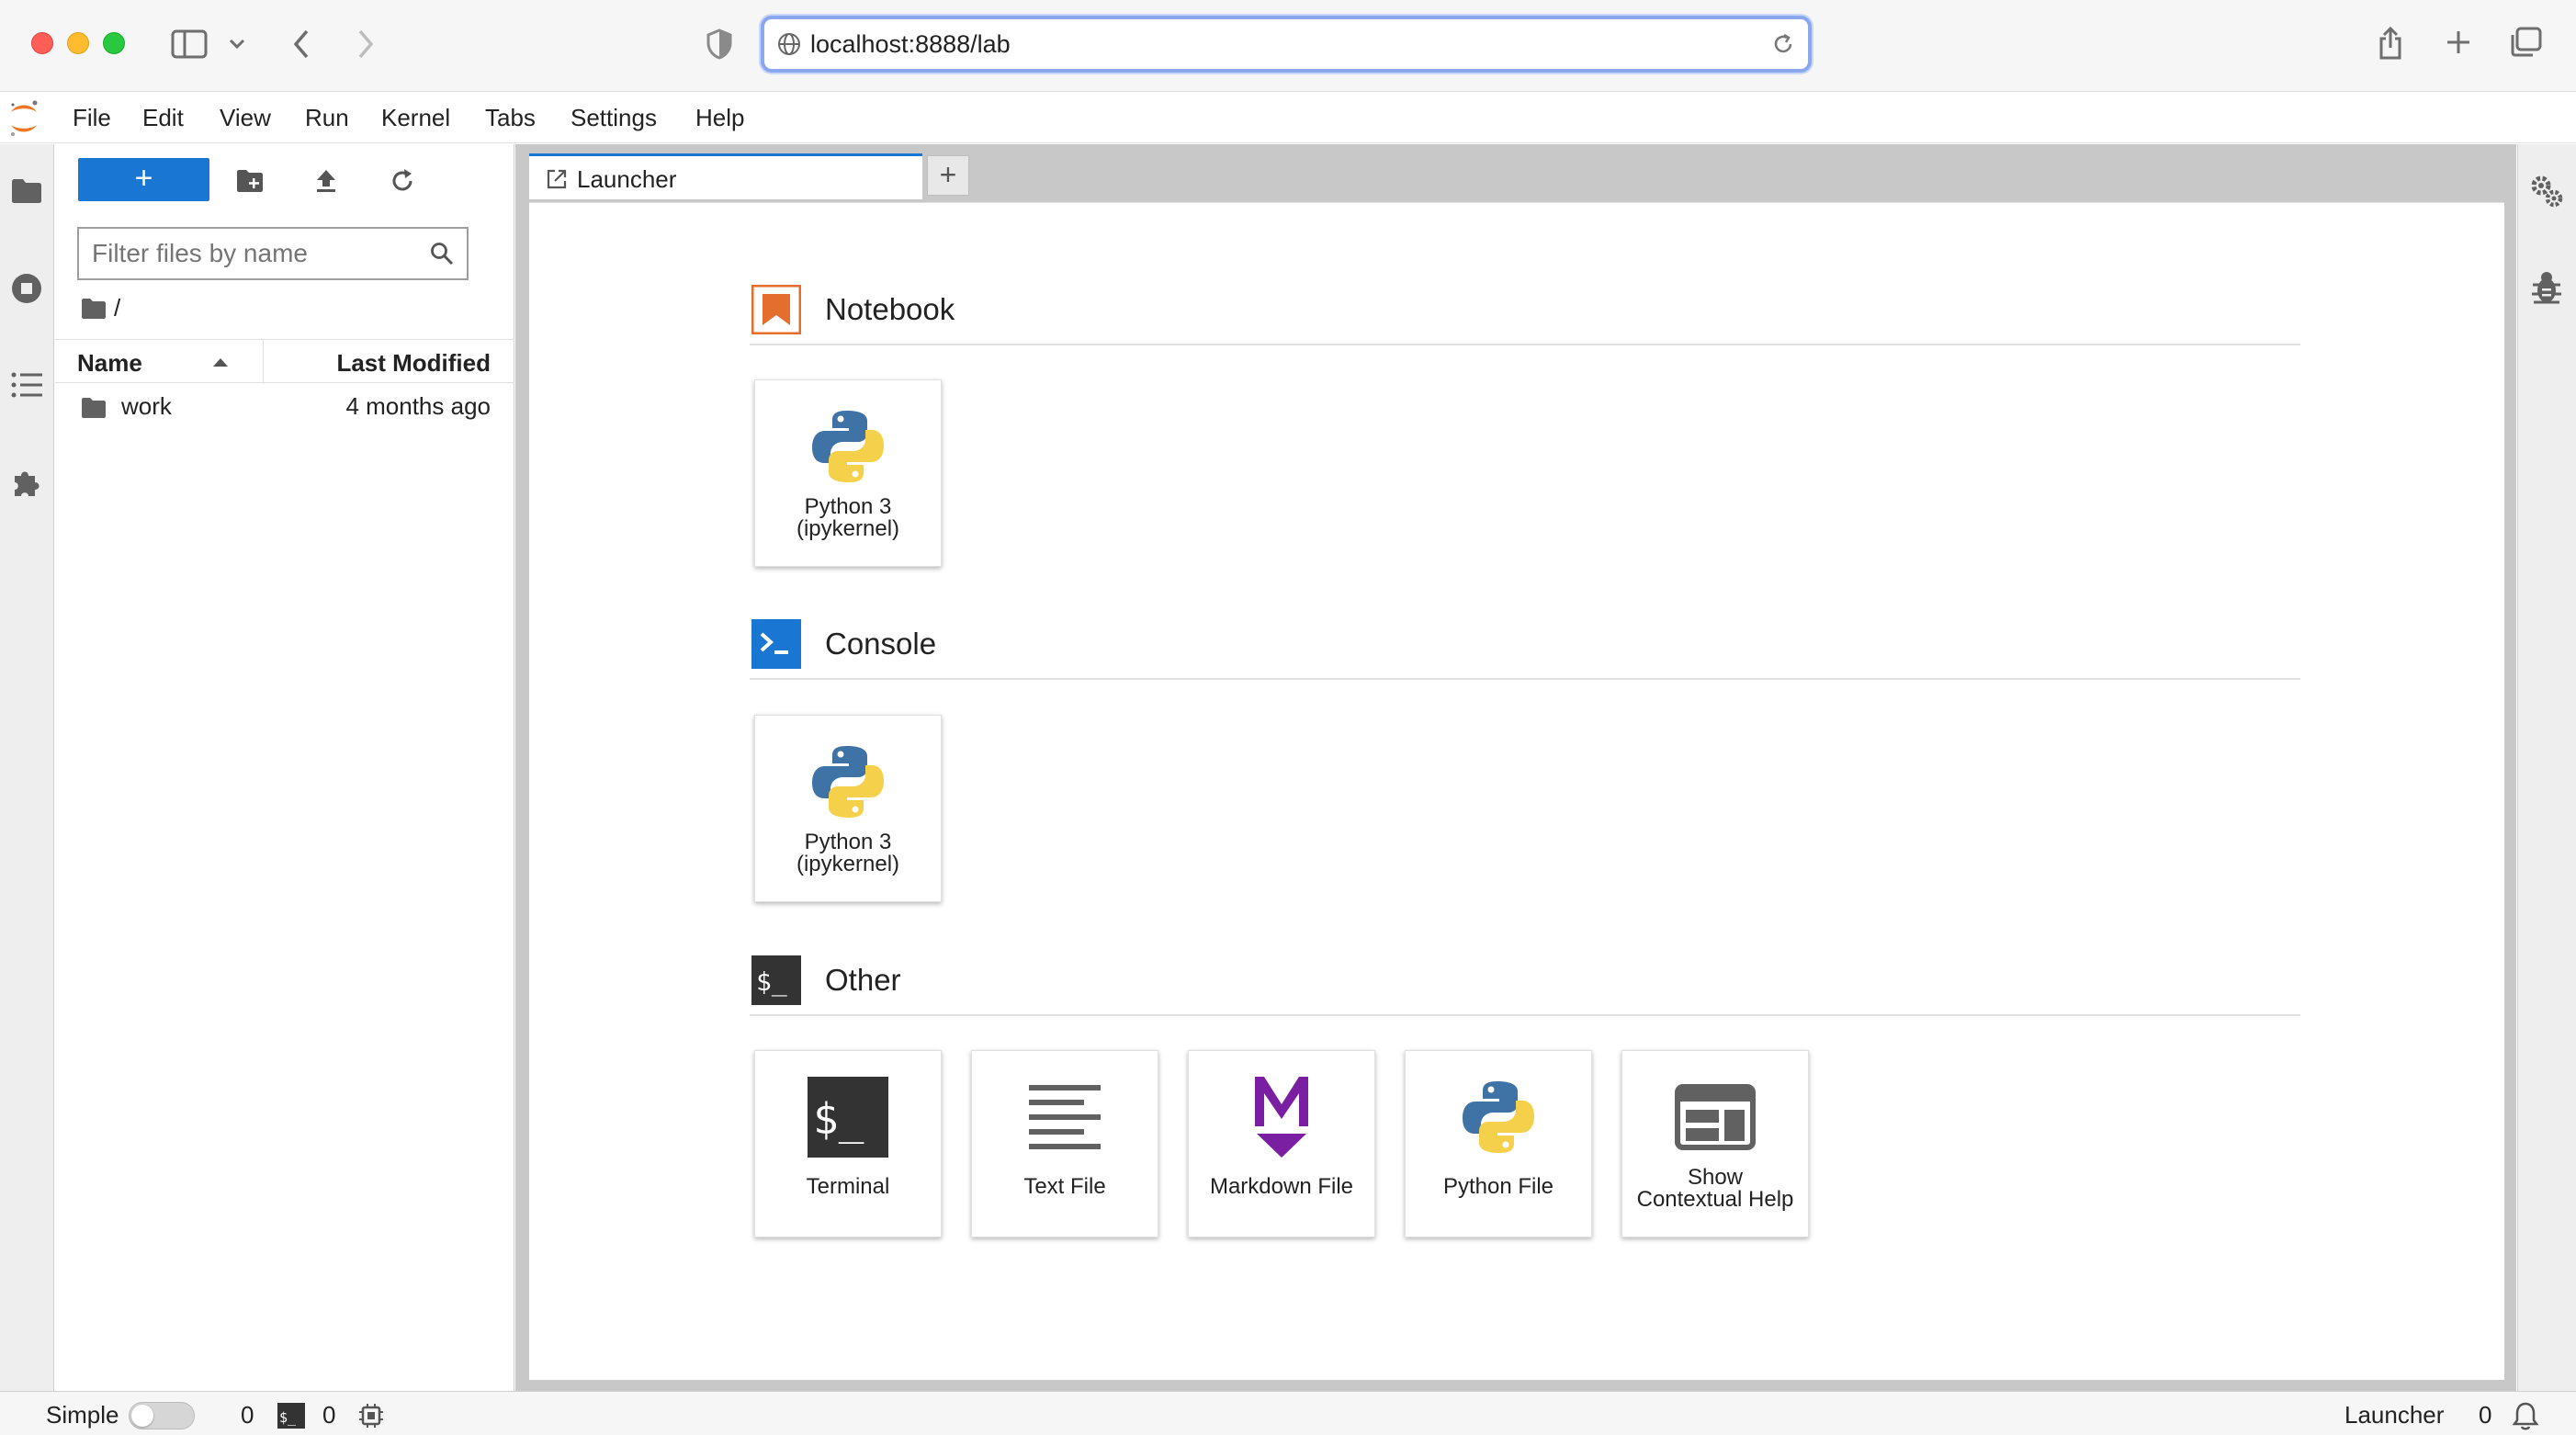  Describe the element at coordinates (1064, 1143) in the screenshot. I see `launcher-card-text-file: Text File` at that location.